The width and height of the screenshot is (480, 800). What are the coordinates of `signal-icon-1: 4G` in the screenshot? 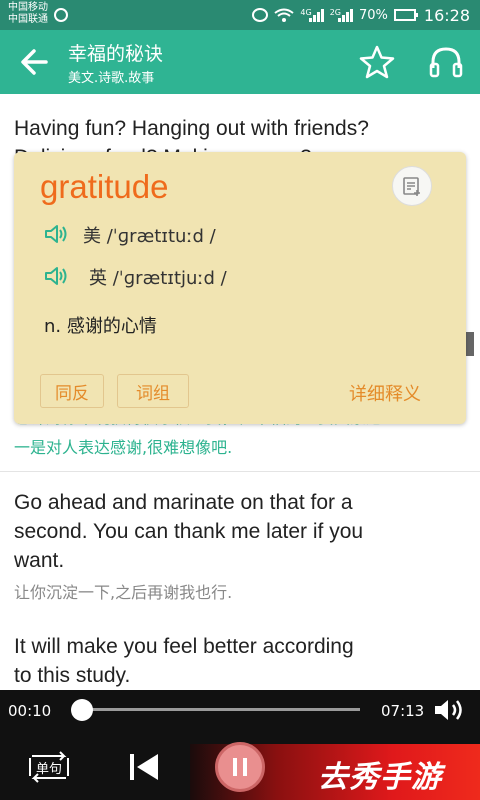 It's located at (312, 15).